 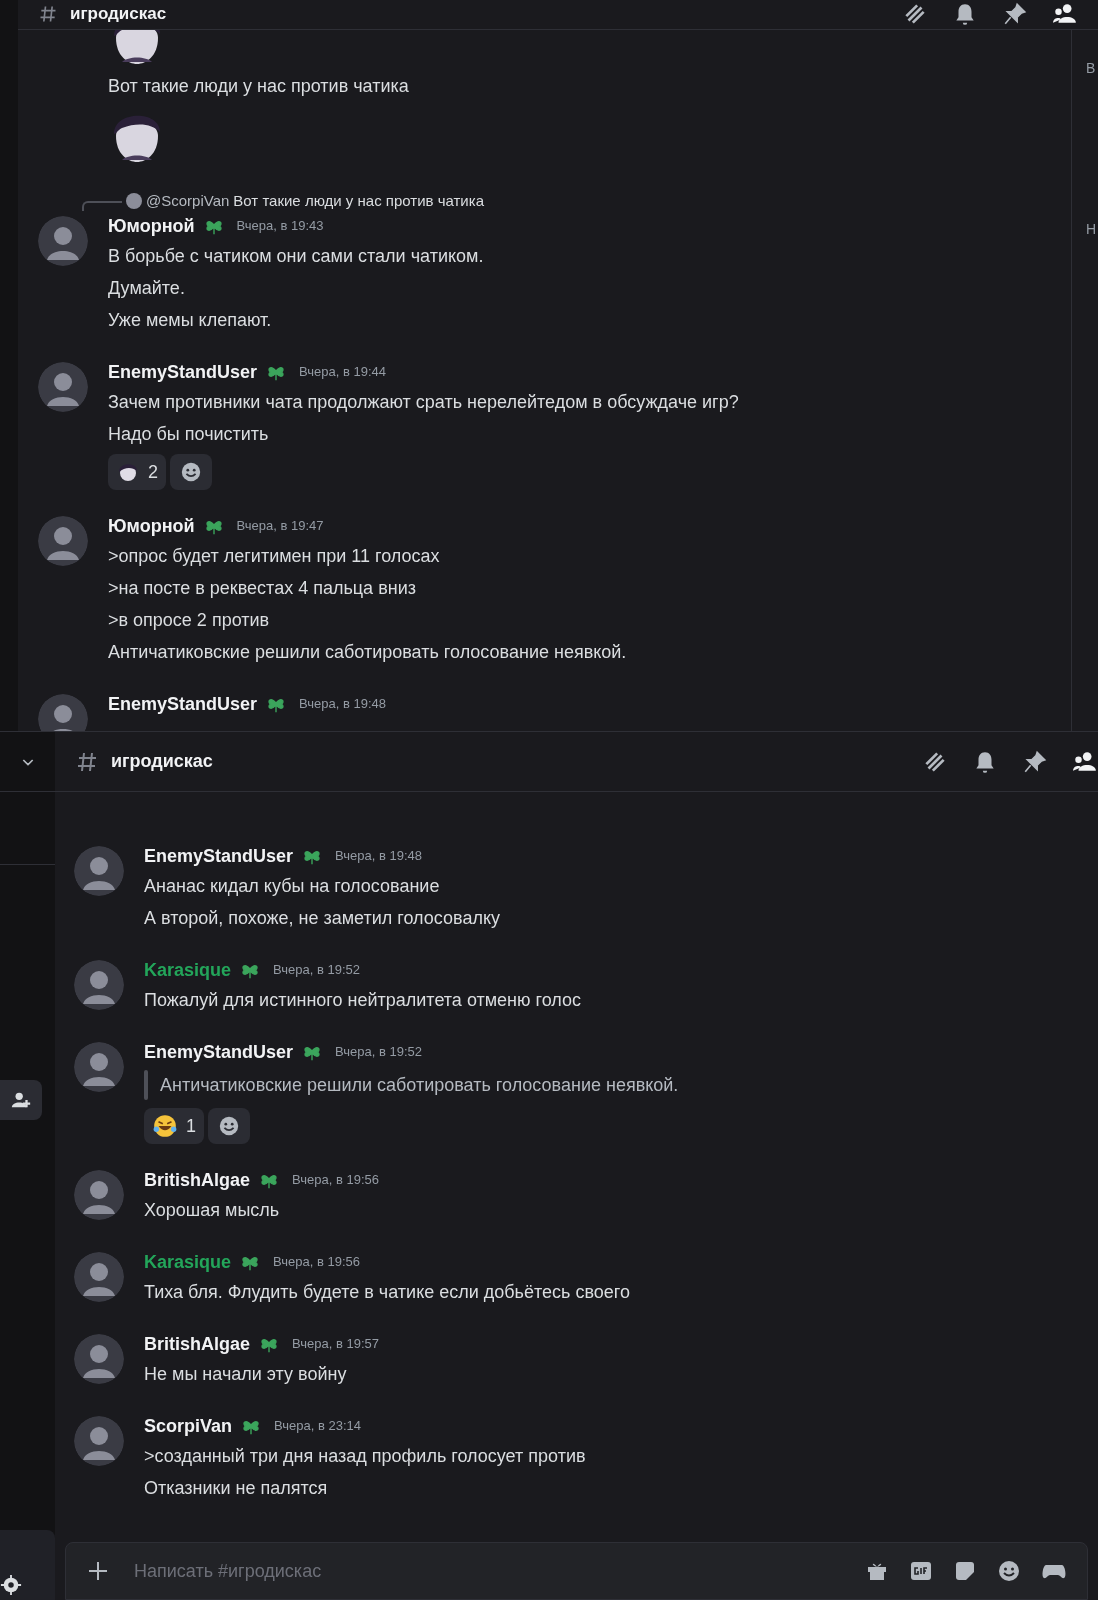 I want to click on laughing-emoji-icon, so click(x=165, y=1126).